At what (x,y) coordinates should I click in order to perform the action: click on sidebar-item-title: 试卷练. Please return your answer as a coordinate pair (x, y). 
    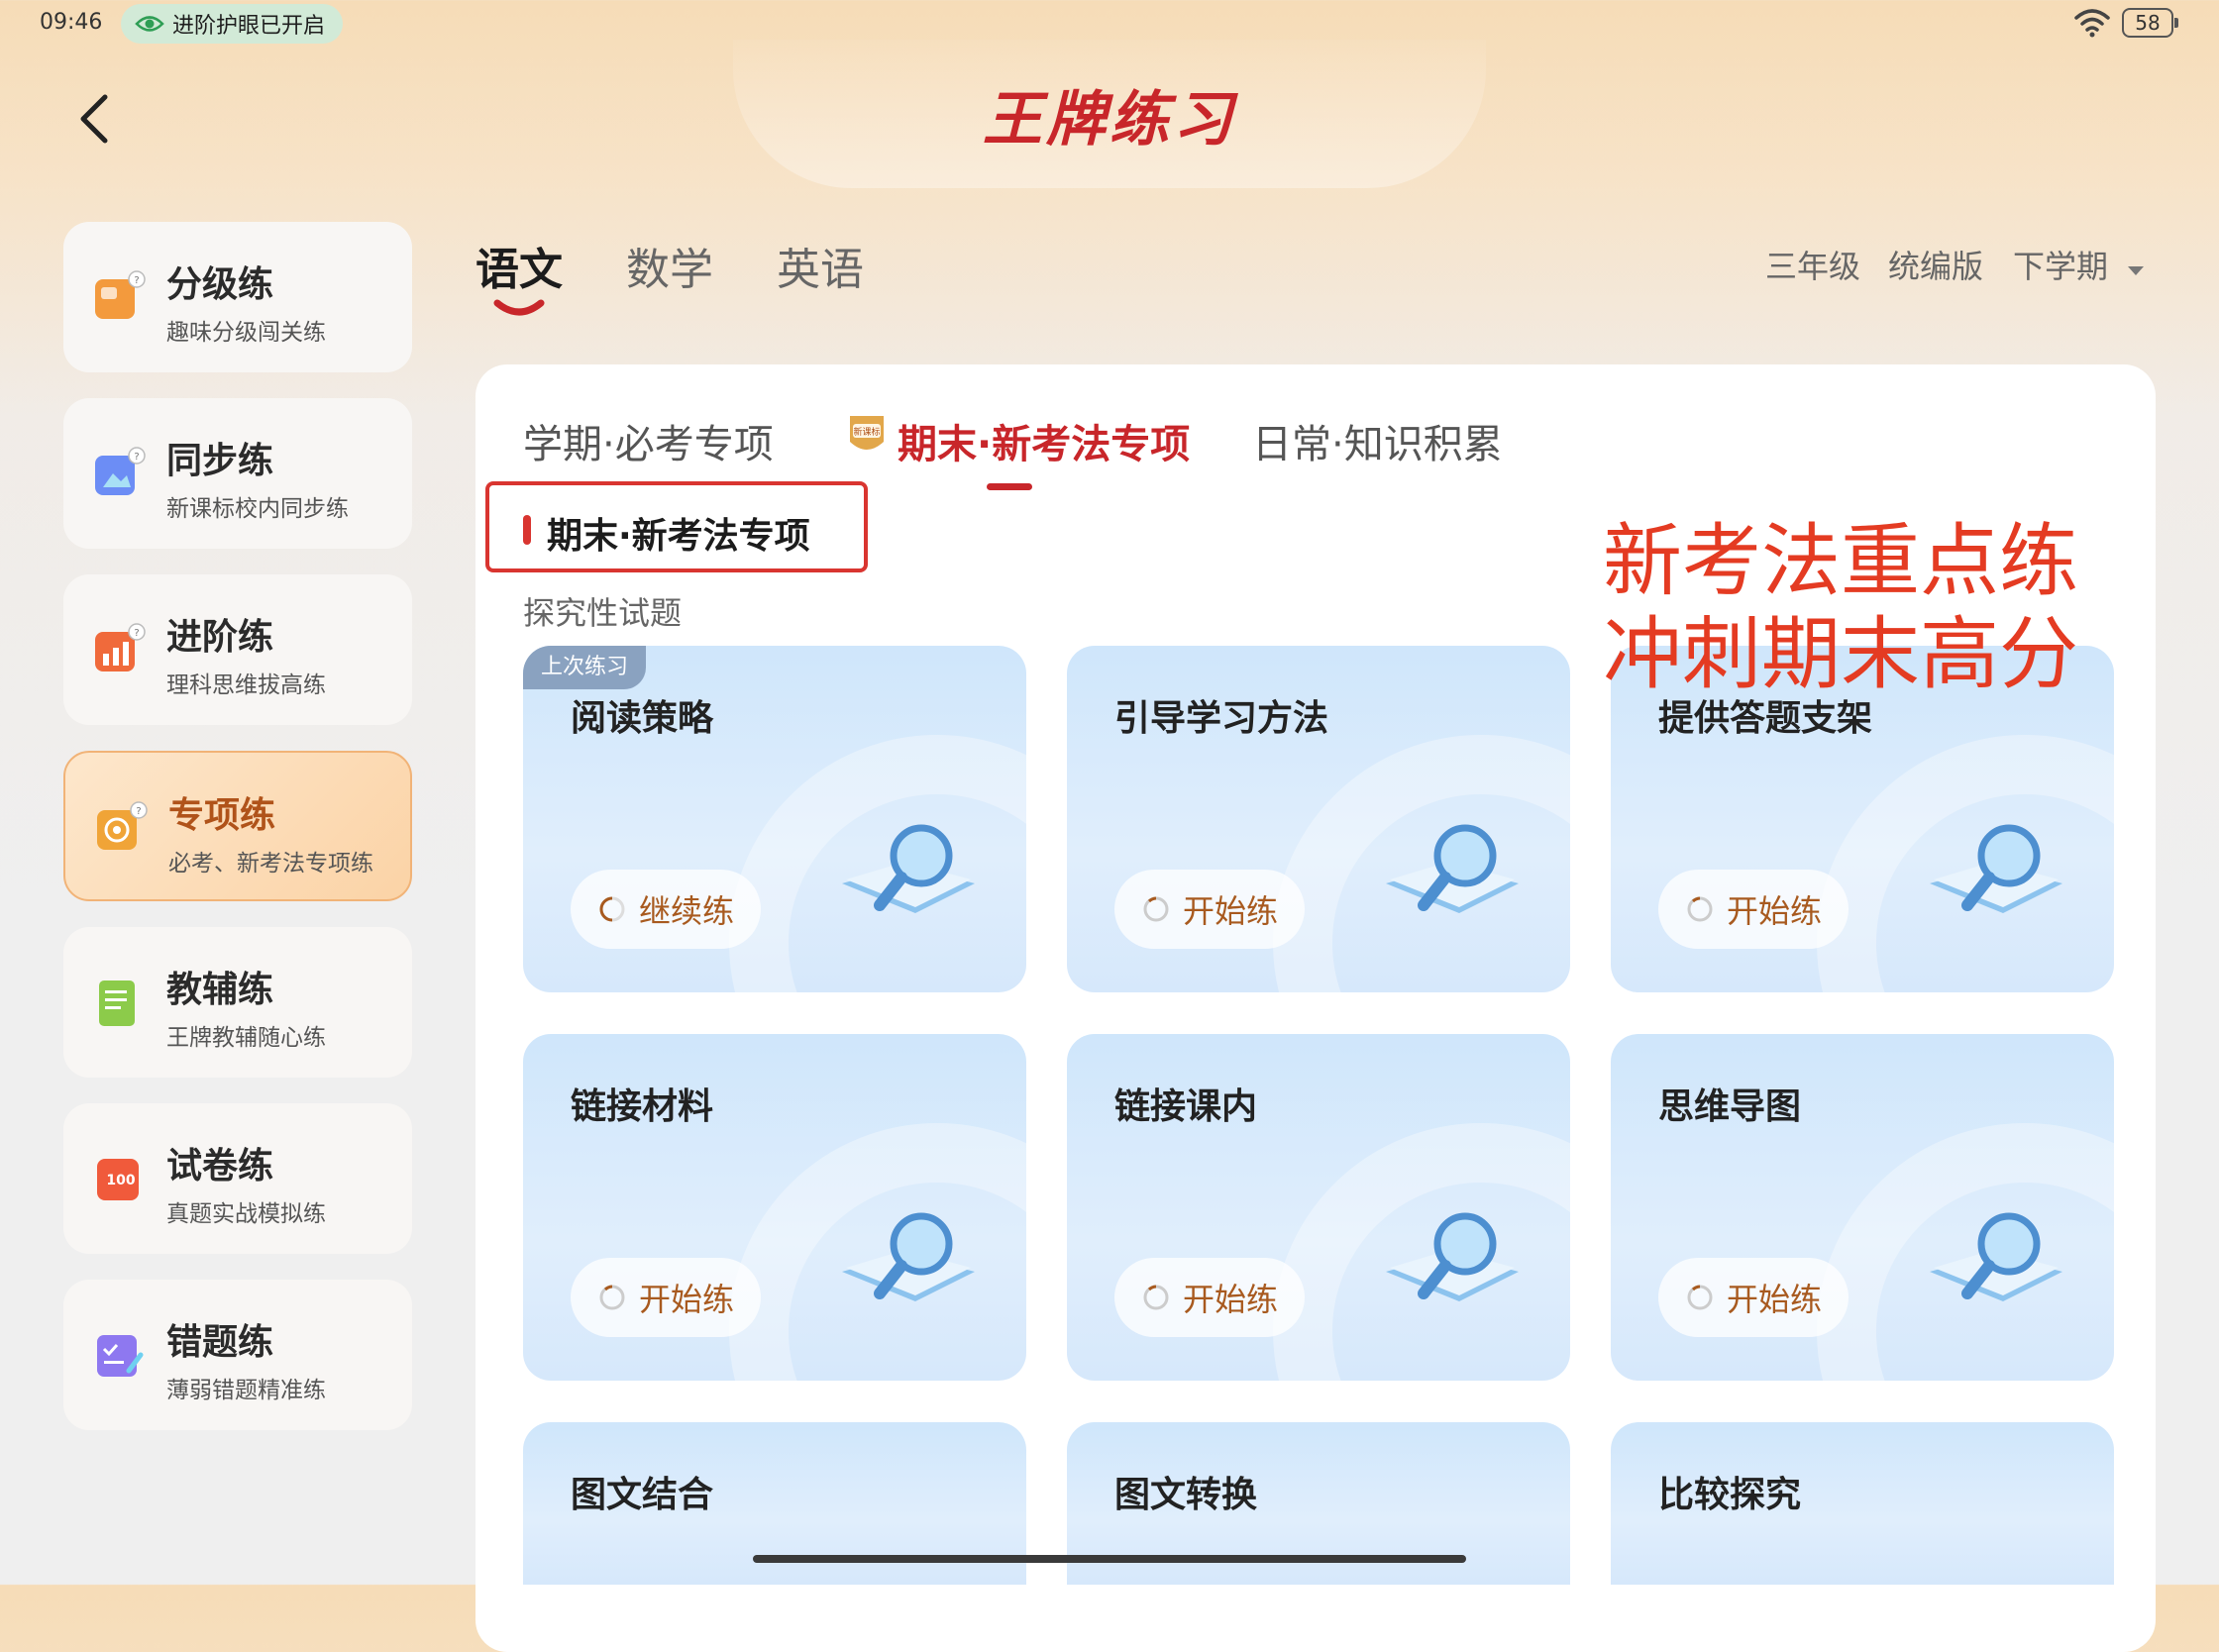
    Looking at the image, I should click on (220, 1166).